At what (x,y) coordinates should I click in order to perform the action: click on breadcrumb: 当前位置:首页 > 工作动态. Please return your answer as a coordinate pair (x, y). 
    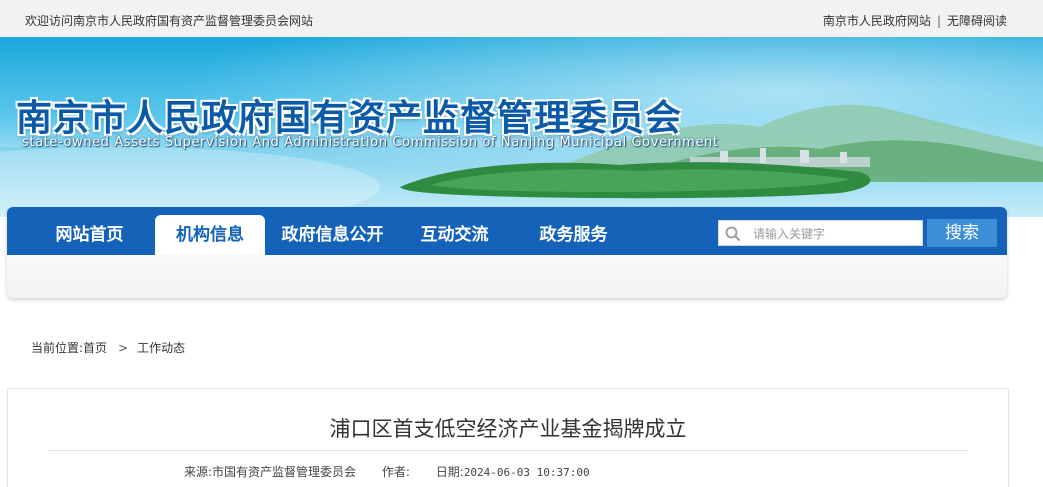
    Looking at the image, I should click on (108, 347).